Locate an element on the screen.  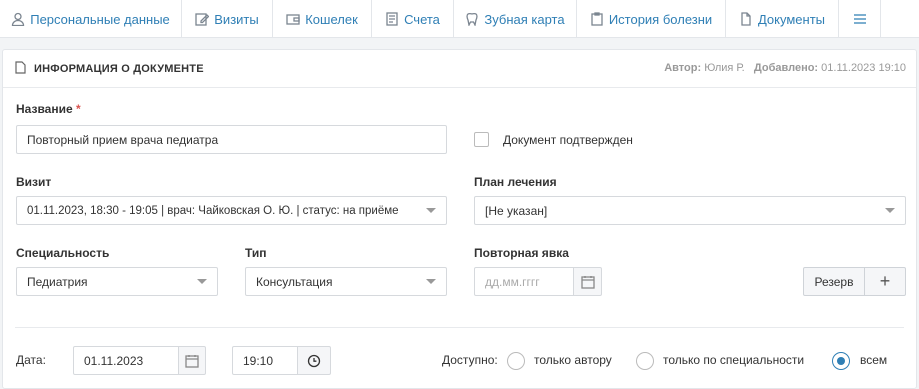
more-tabs-button is located at coordinates (860, 19).